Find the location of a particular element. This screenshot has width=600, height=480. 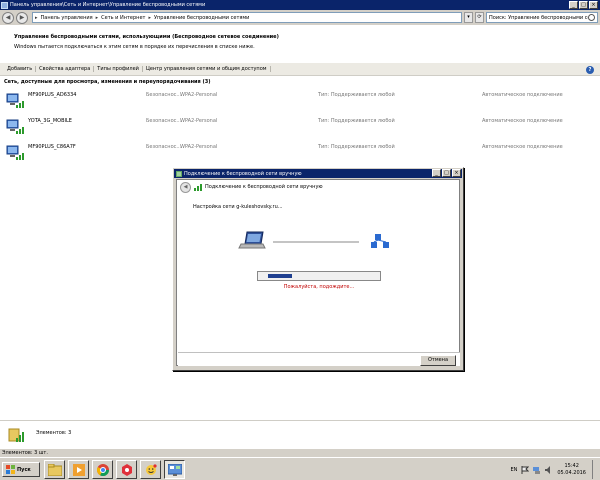

windows-flag-icon is located at coordinates (10, 469).